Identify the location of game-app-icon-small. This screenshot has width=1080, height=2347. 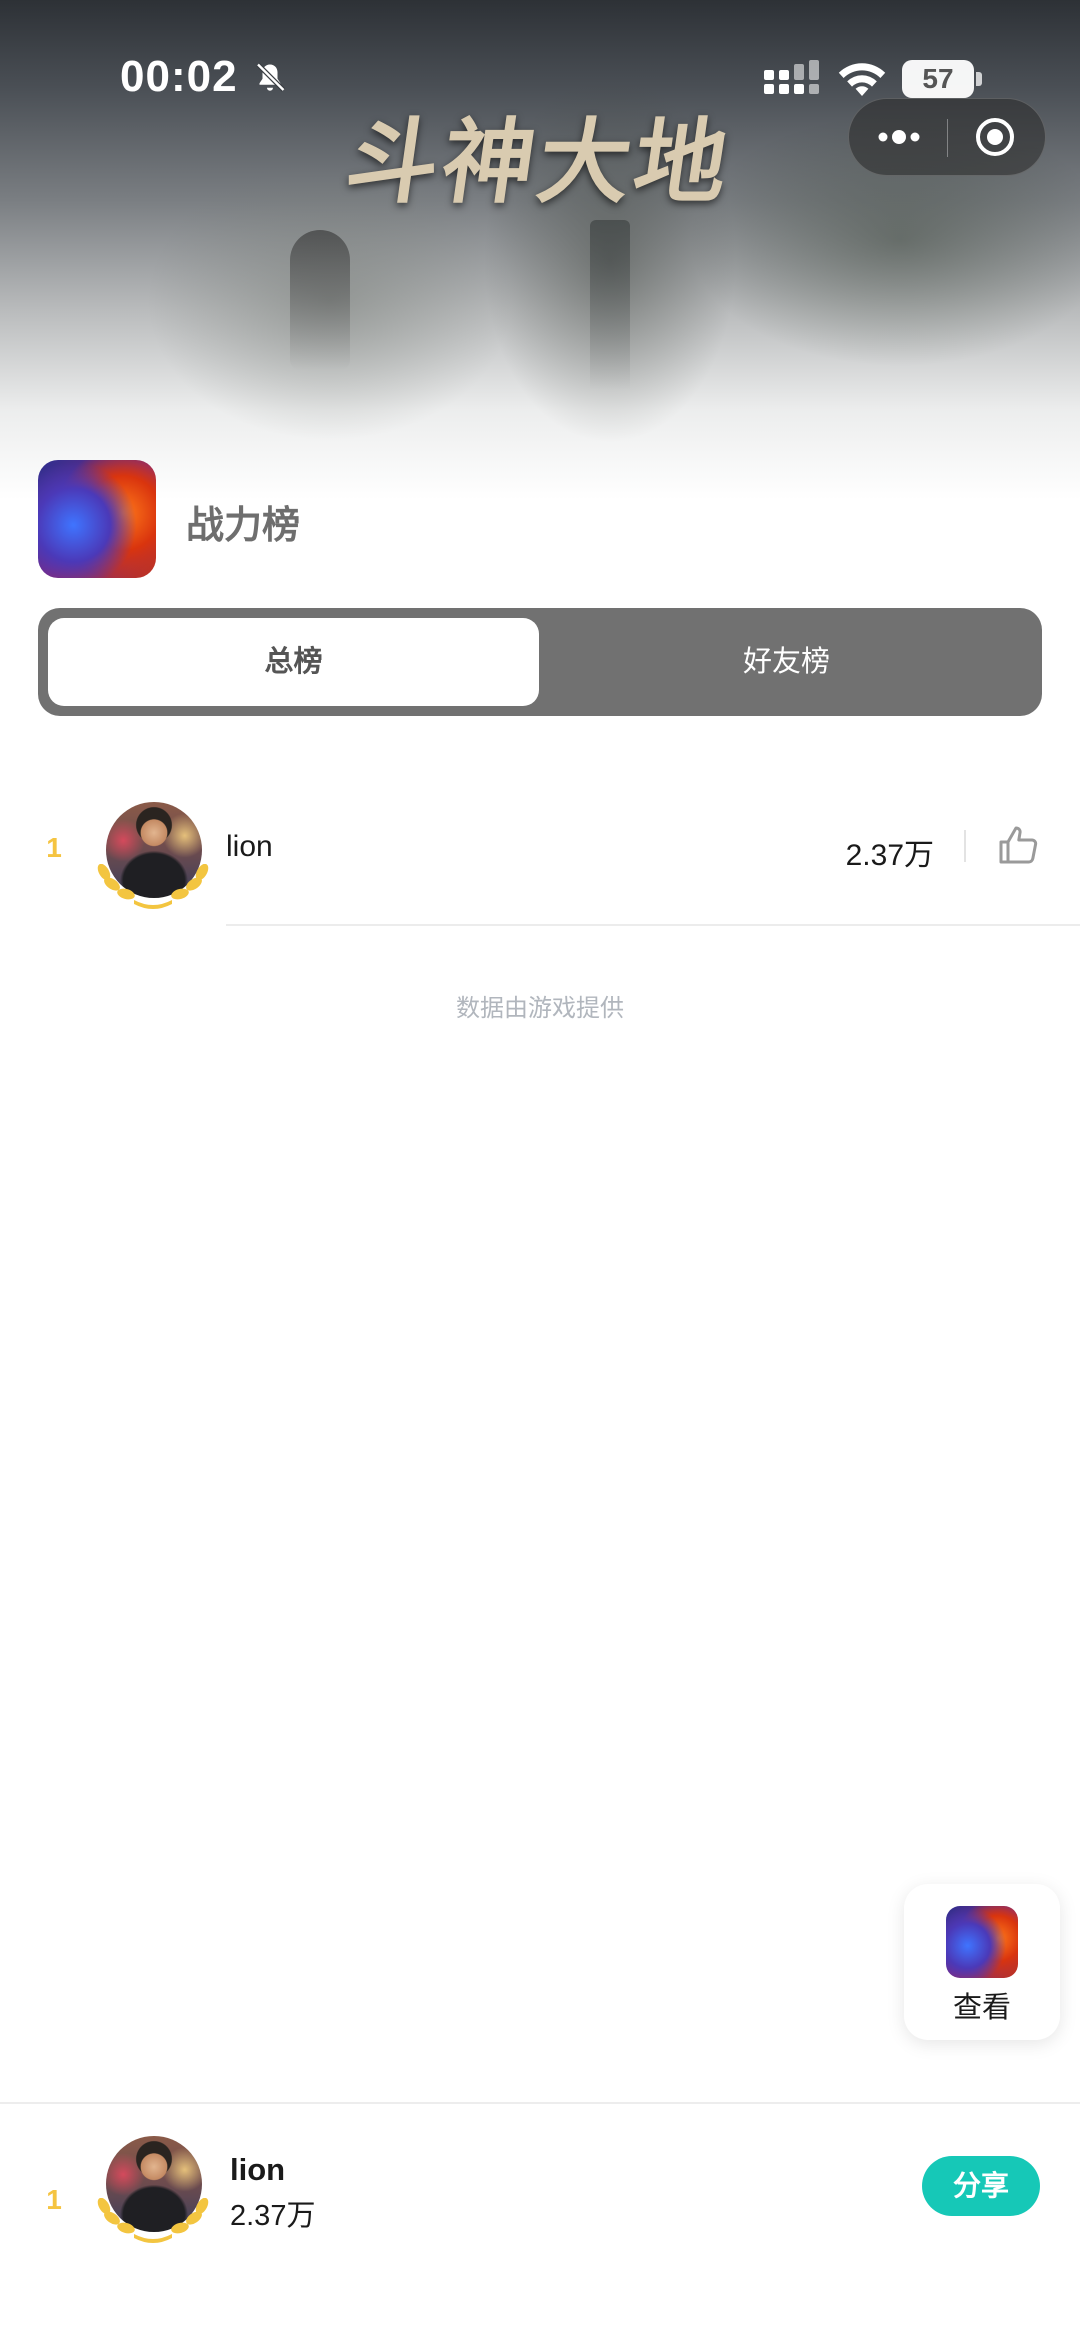
(982, 1942).